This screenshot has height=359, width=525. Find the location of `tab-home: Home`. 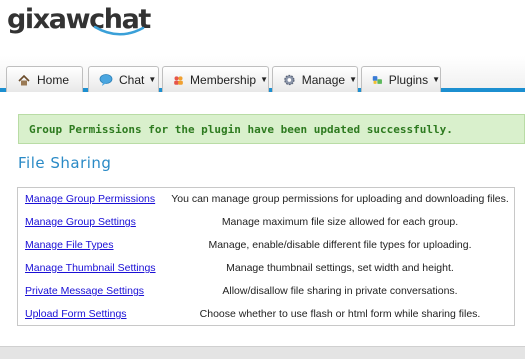

tab-home: Home is located at coordinates (44, 79).